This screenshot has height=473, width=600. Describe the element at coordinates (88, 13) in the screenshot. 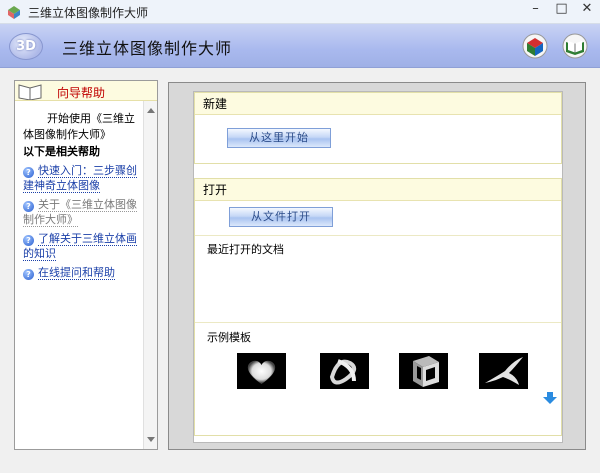

I see `window-title: 三维立体图像制作大师` at that location.